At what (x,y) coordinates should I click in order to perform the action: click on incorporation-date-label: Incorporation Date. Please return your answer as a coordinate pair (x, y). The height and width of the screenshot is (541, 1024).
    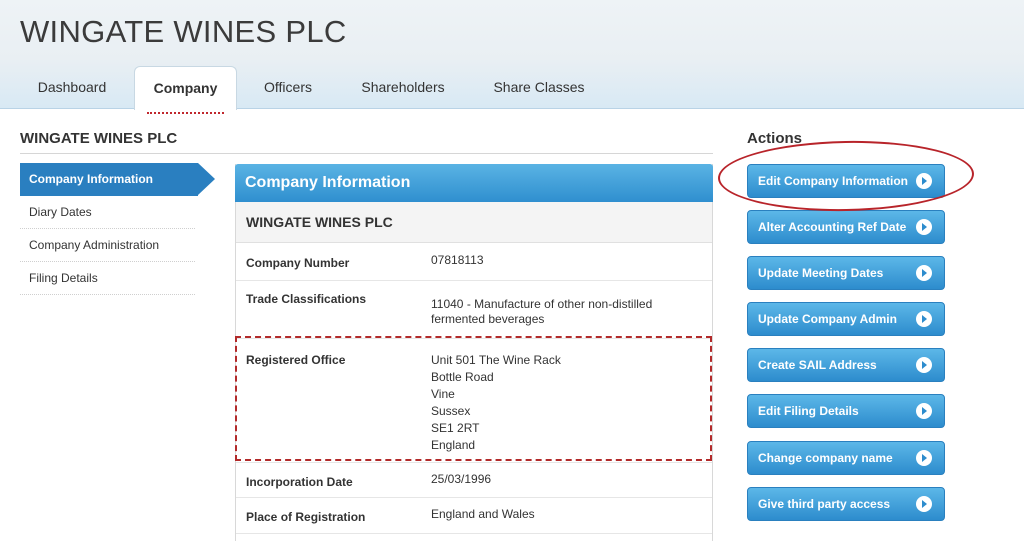
    Looking at the image, I should click on (299, 482).